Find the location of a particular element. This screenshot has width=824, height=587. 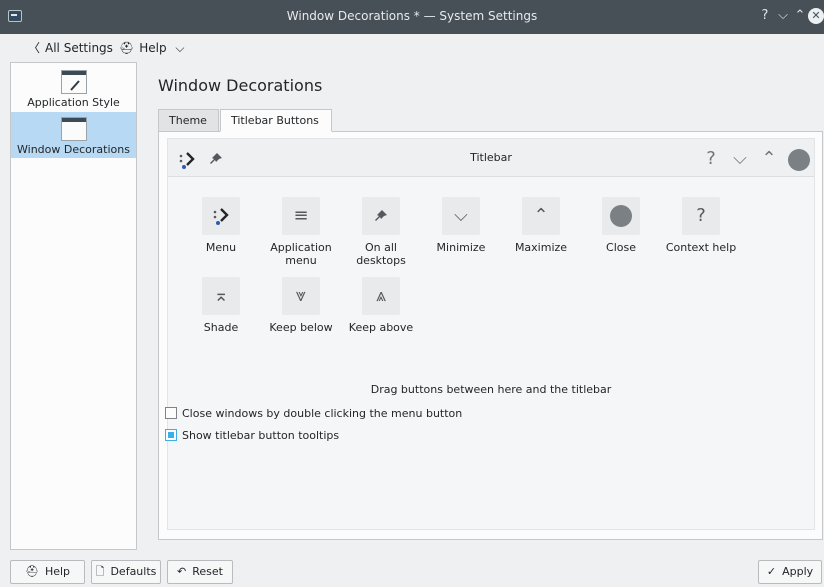

question-icon: ? is located at coordinates (701, 216).